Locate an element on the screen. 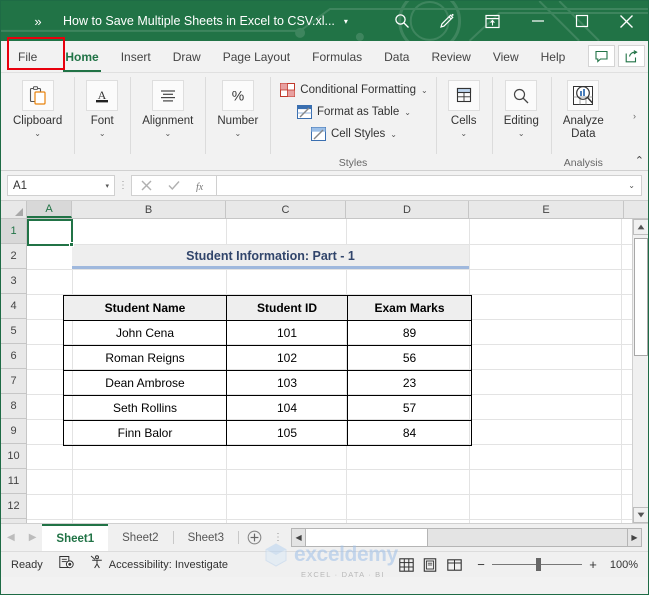 This screenshot has width=649, height=595. conditional-formatting-caret-icon: ⌄ is located at coordinates (424, 90).